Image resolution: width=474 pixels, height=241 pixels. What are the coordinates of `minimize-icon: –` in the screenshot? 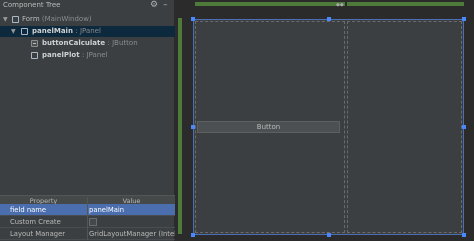 It's located at (165, 5).